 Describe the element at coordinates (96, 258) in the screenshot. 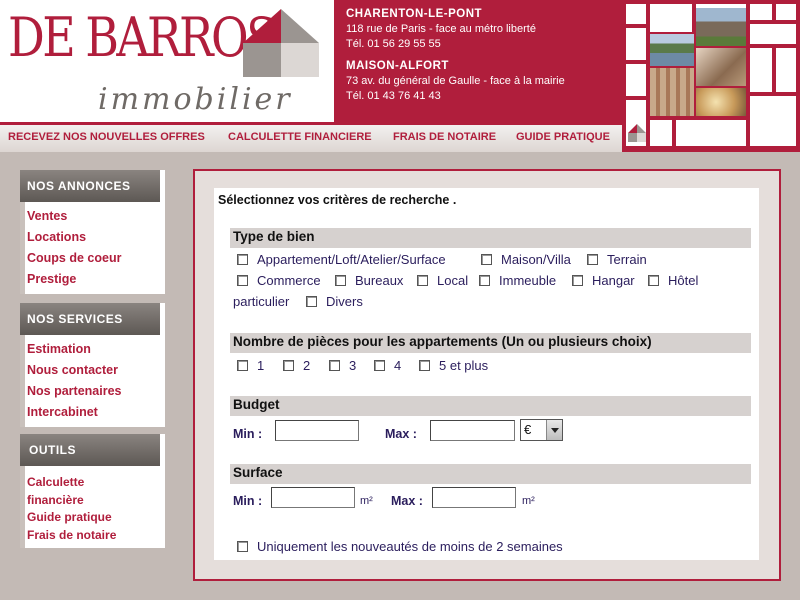

I see `sidebar-item-coups-de-coeur: Coups de coeur` at that location.